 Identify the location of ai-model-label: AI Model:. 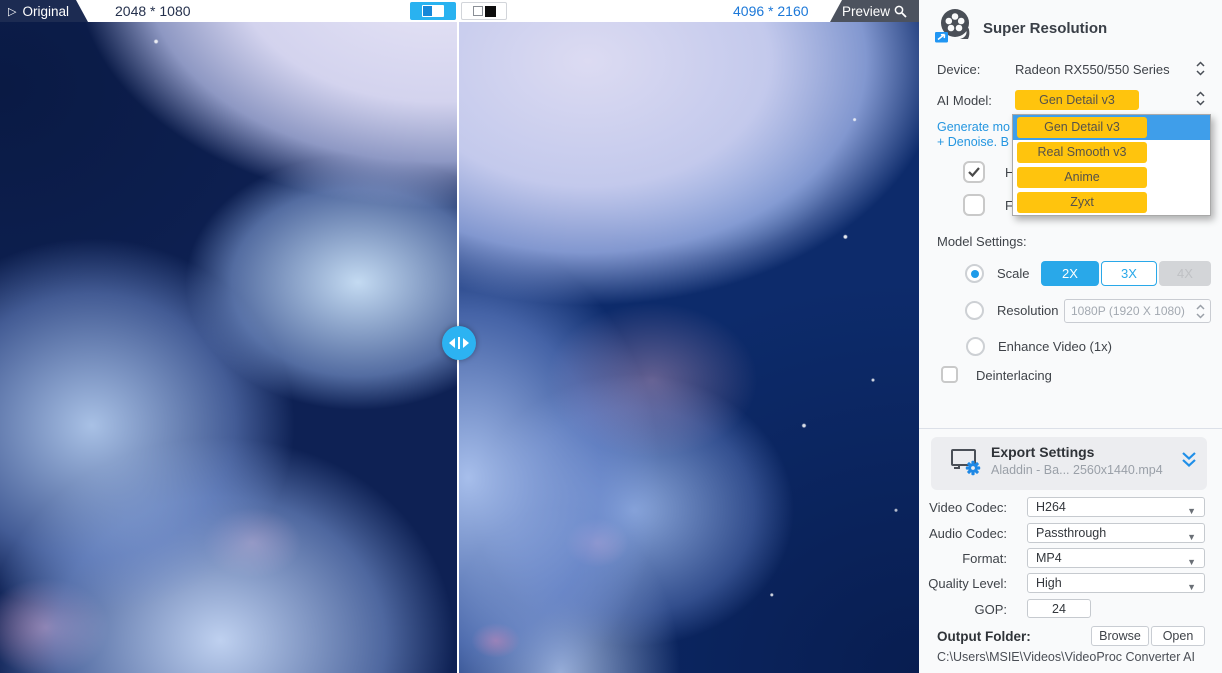
(964, 100).